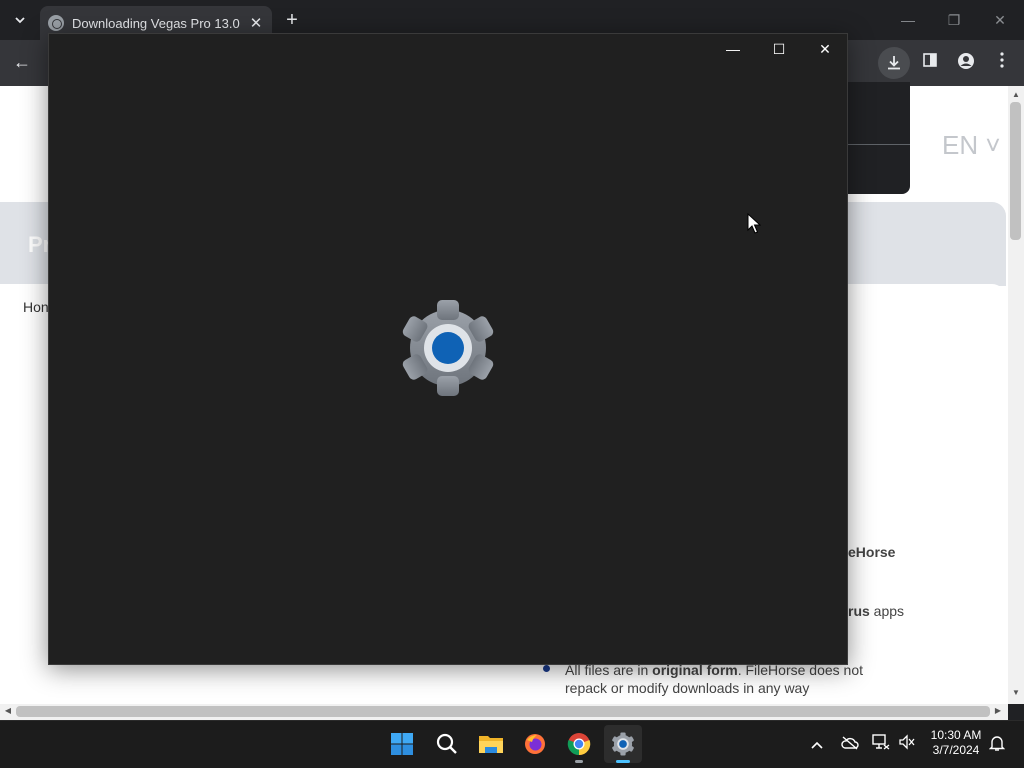 The height and width of the screenshot is (768, 1024). Describe the element at coordinates (998, 710) in the screenshot. I see `scroll-right-arrow-icon: ▶` at that location.